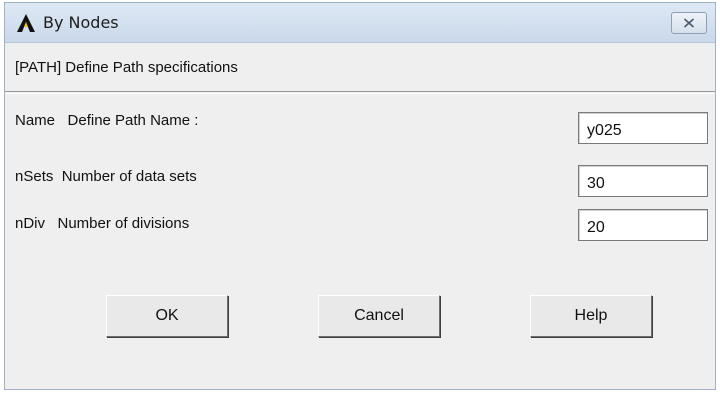  I want to click on ndiv-input, so click(643, 225).